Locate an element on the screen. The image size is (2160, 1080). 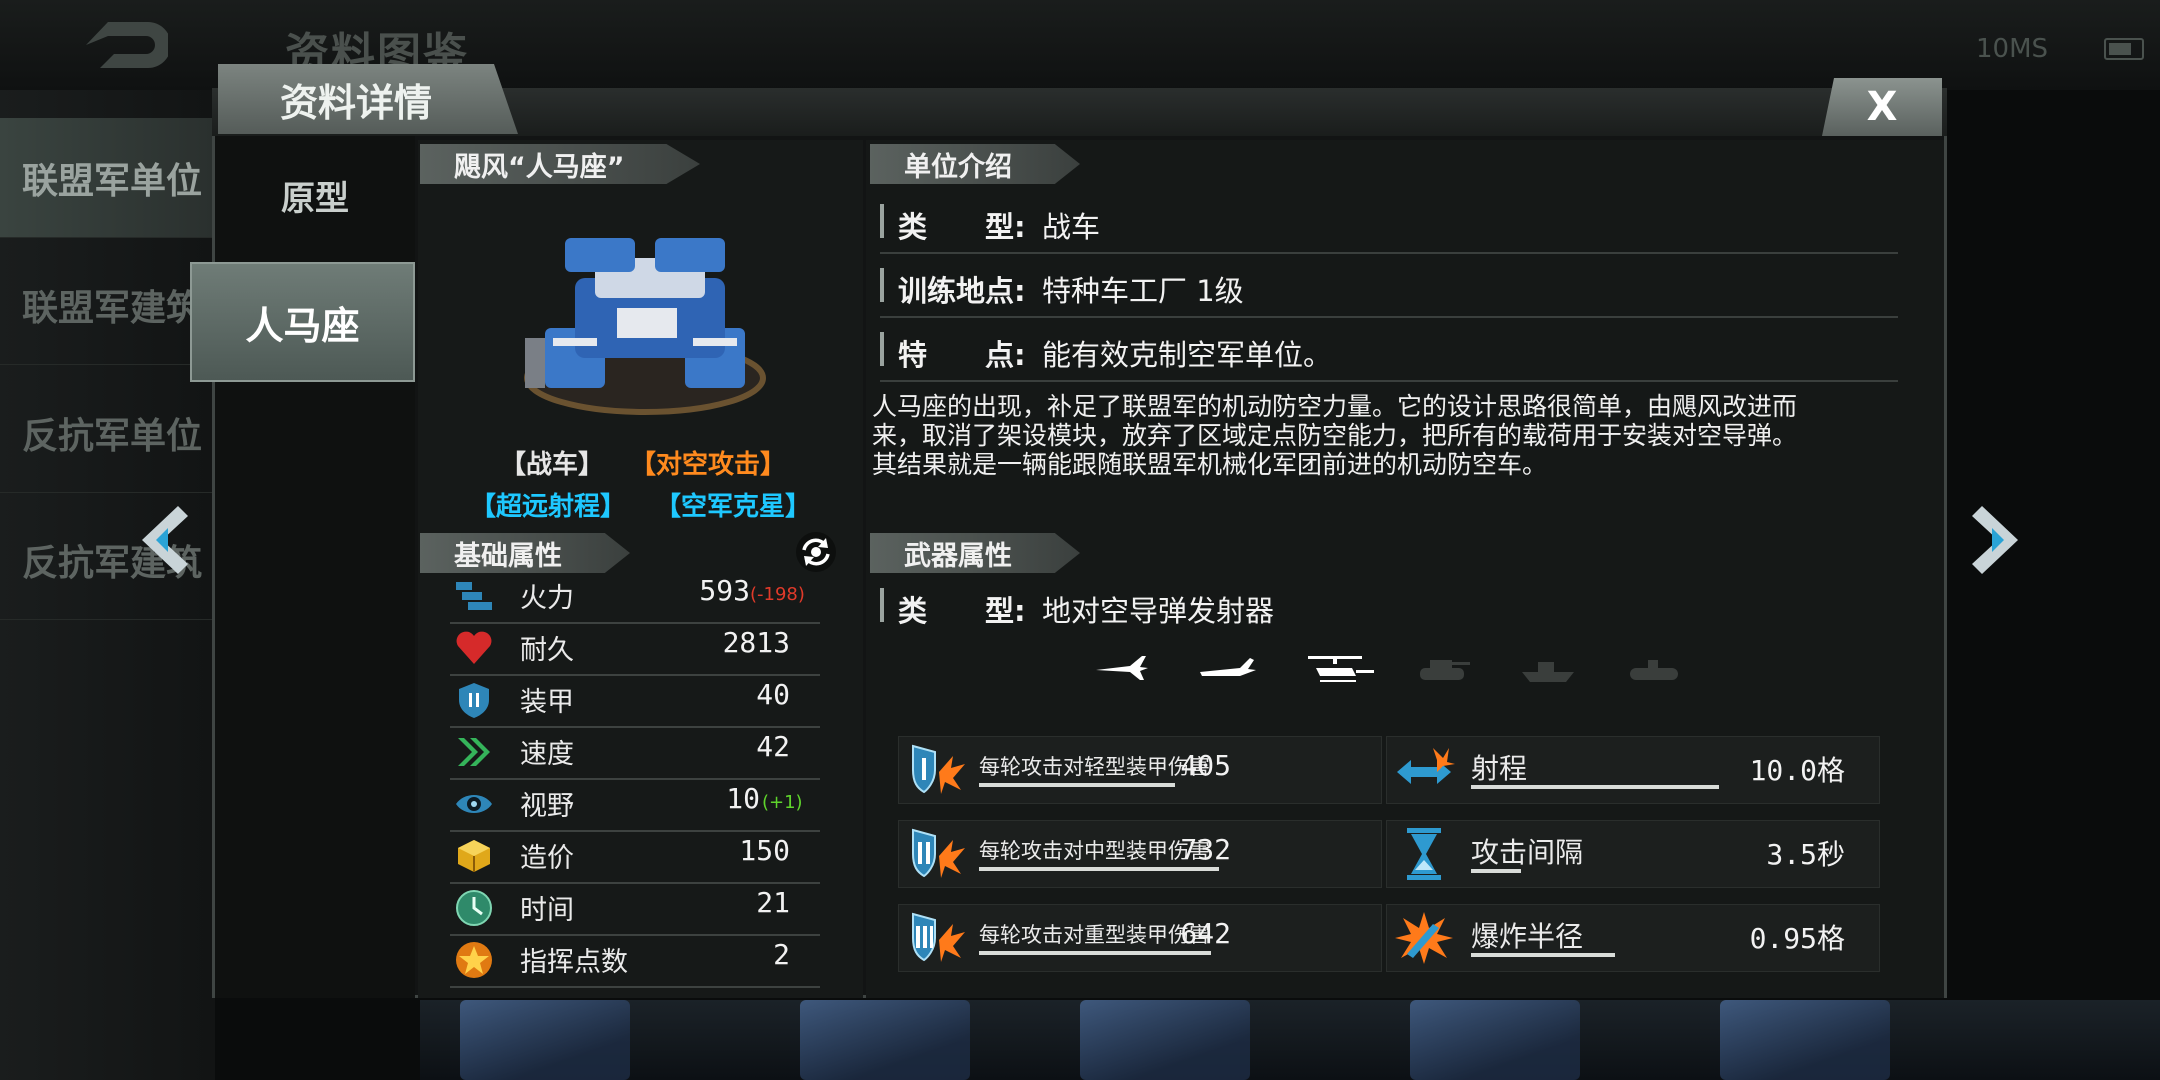
weapon-stat-medium-armor-damage: 每轮攻击对中型装甲伤害 732 is located at coordinates (1140, 854).